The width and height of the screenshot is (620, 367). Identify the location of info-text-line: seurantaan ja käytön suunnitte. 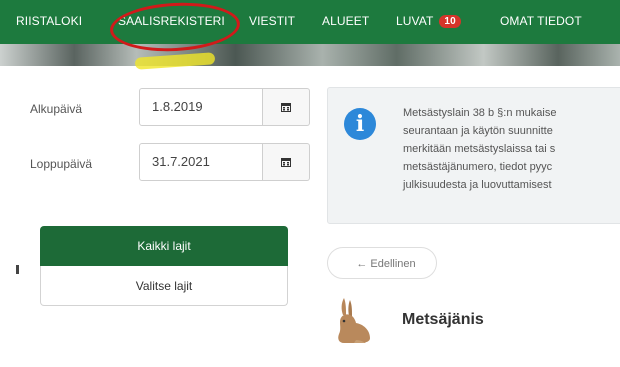
(478, 131).